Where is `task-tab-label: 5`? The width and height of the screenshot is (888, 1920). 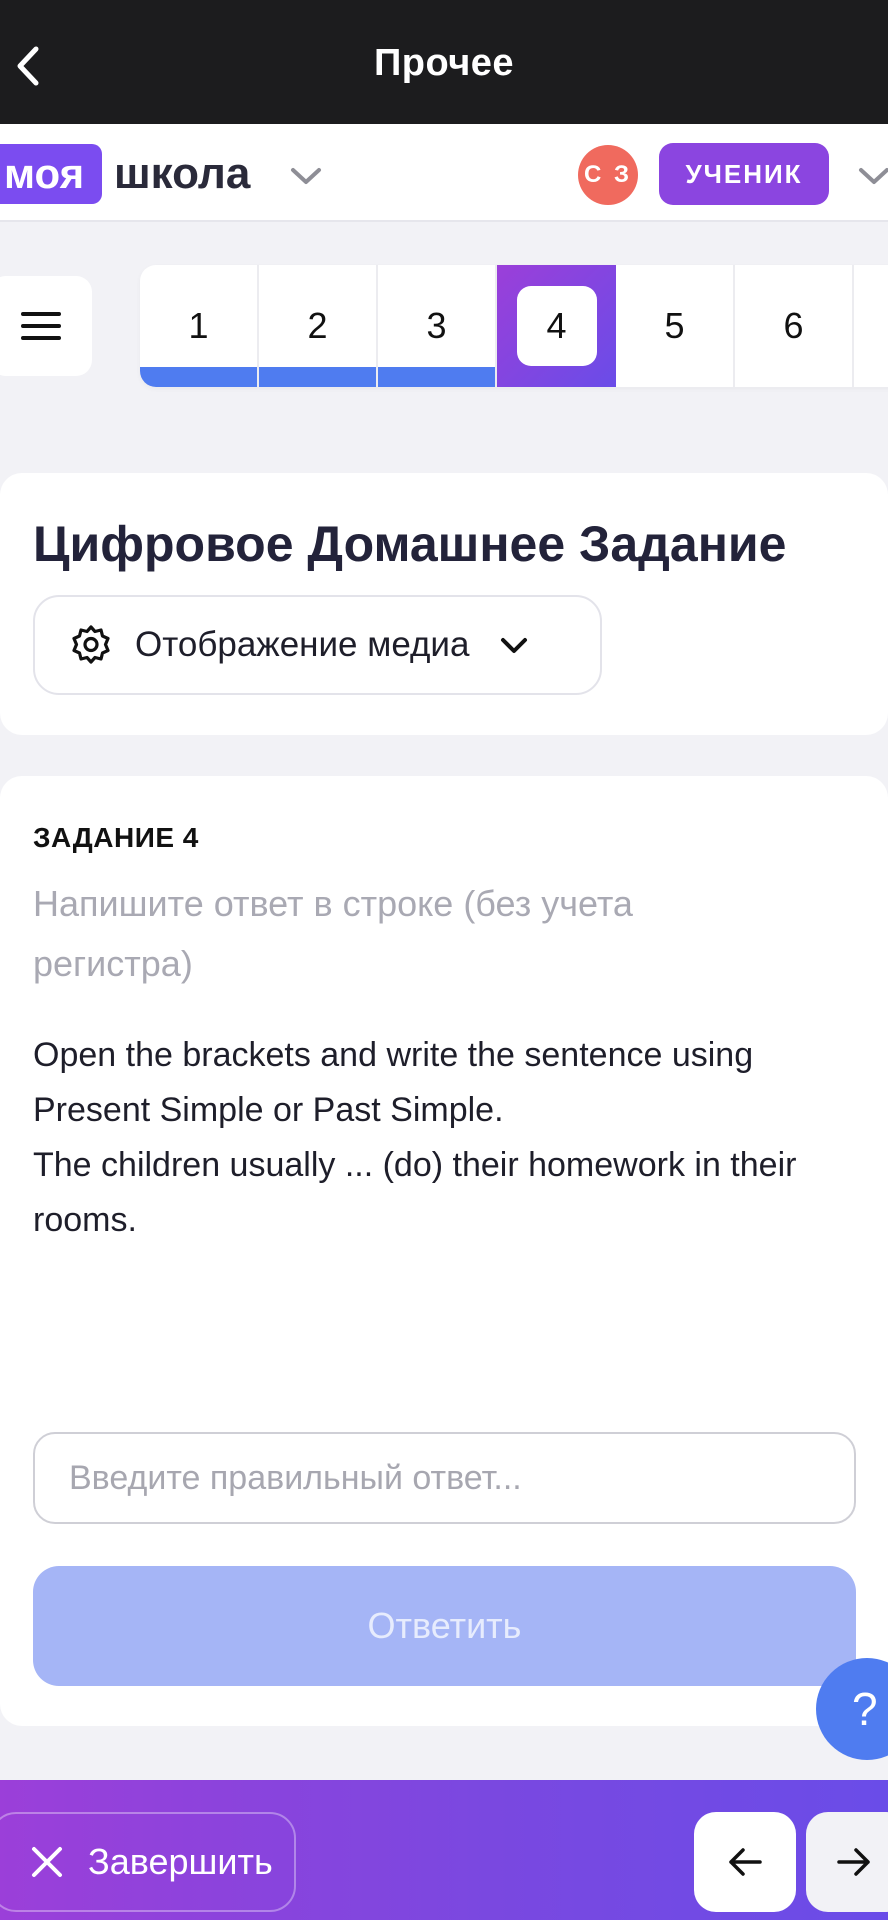
task-tab-label: 5 is located at coordinates (674, 325).